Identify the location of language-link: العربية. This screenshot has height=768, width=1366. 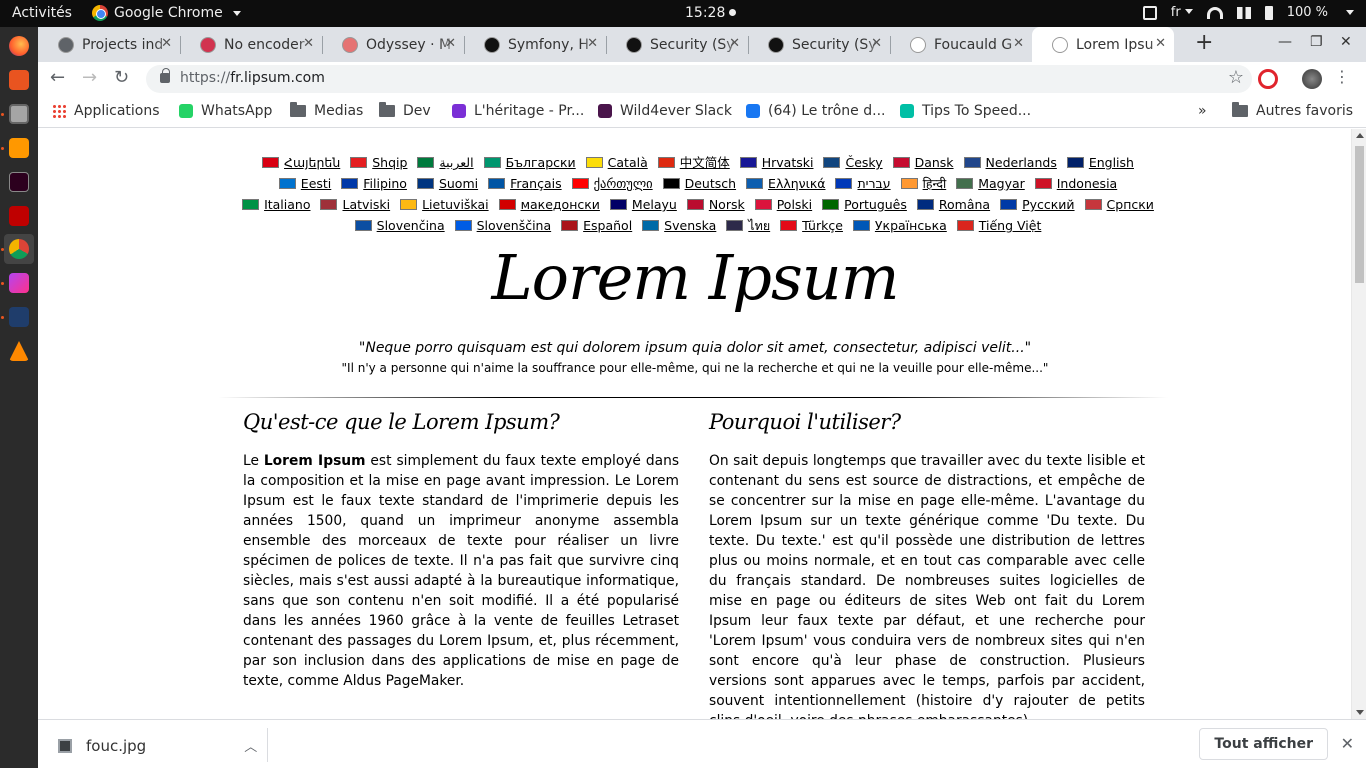
(445, 162).